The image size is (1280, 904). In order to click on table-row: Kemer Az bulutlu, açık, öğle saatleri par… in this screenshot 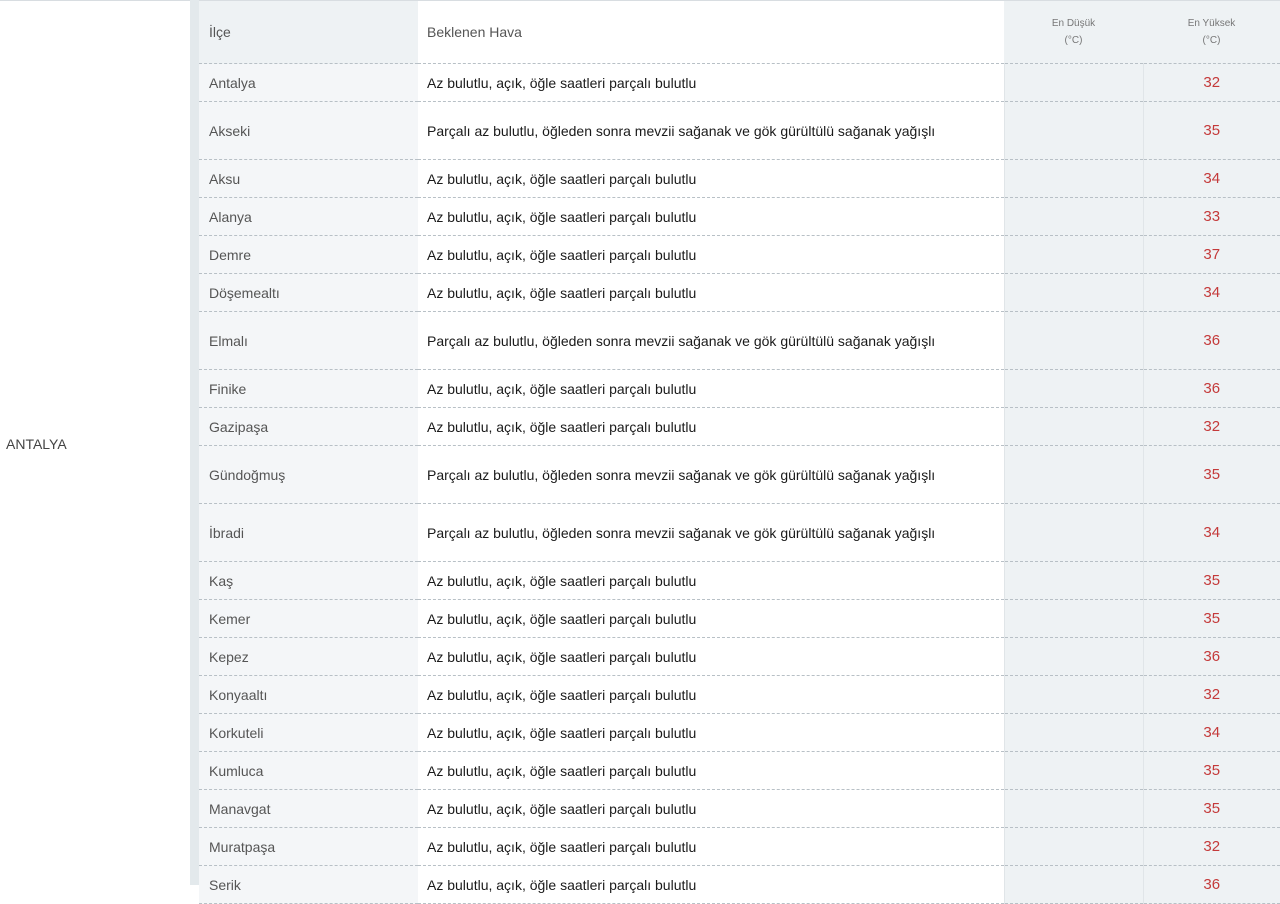, I will do `click(739, 618)`.